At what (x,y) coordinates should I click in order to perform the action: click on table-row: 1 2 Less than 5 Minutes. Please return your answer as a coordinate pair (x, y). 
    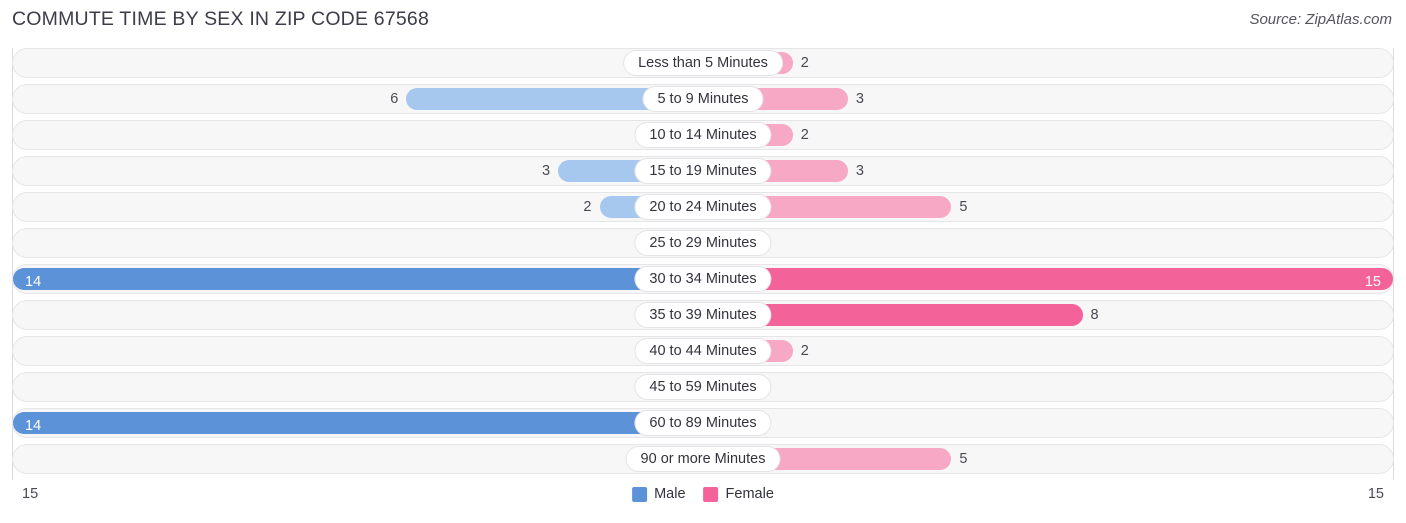
    Looking at the image, I should click on (703, 63).